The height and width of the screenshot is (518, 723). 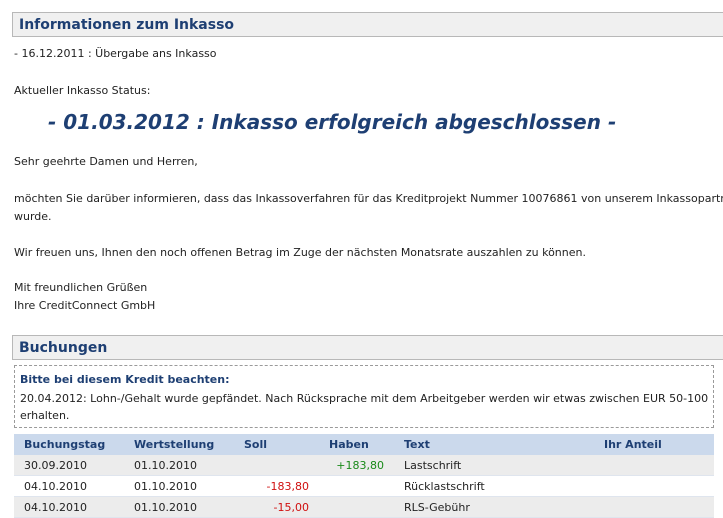 I want to click on table-row: 04.10.2010 01.10.2010 -15,00 RLS-Gebühr, so click(x=364, y=507).